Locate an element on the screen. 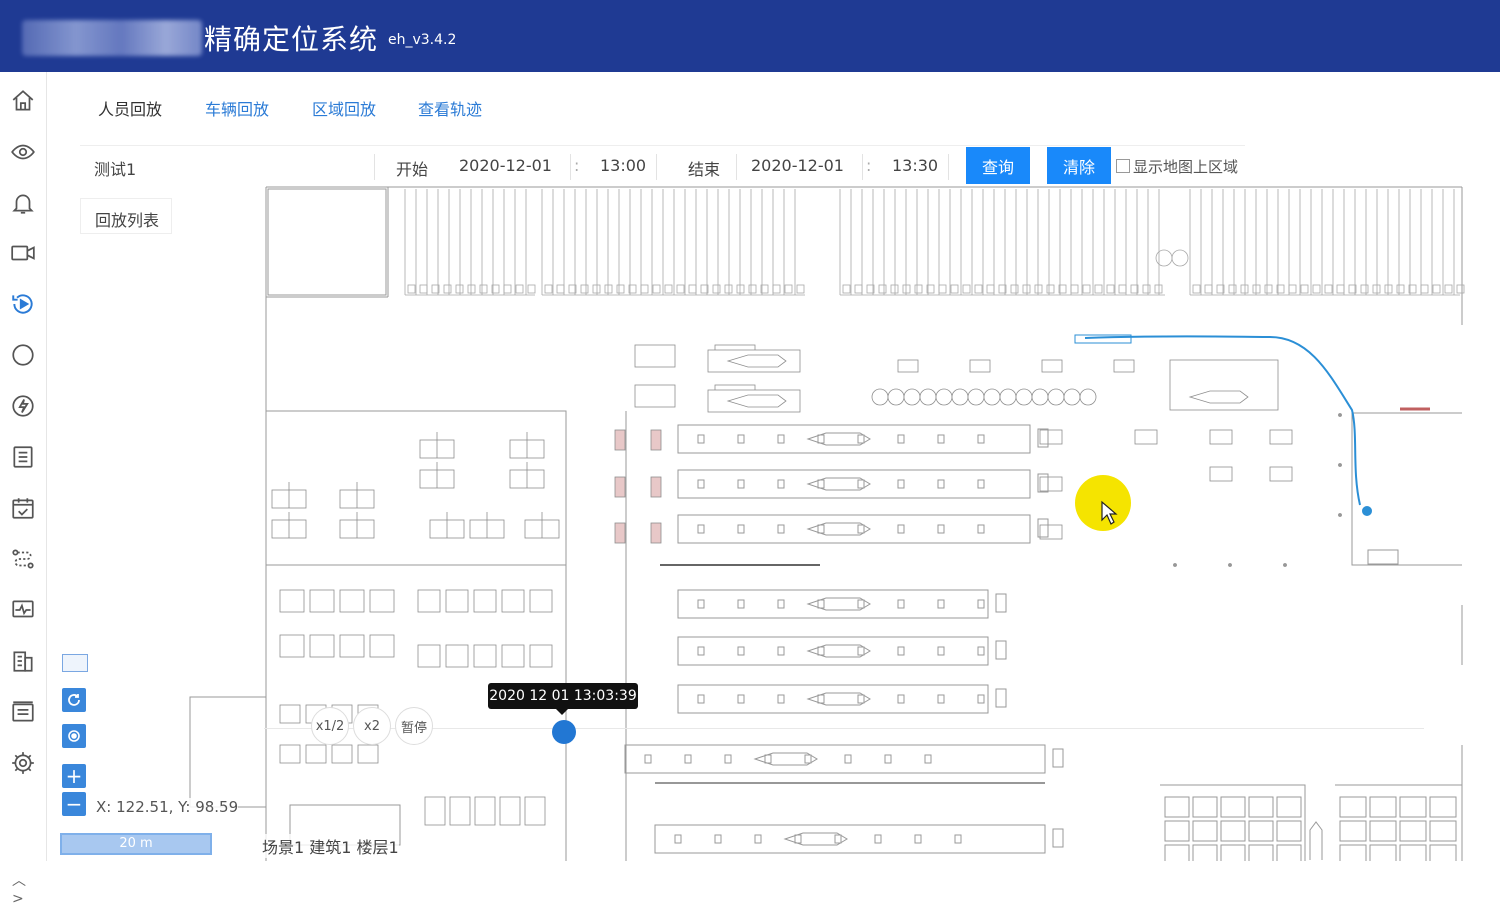 This screenshot has width=1500, height=908. chevron-right-icon: > is located at coordinates (18, 899).